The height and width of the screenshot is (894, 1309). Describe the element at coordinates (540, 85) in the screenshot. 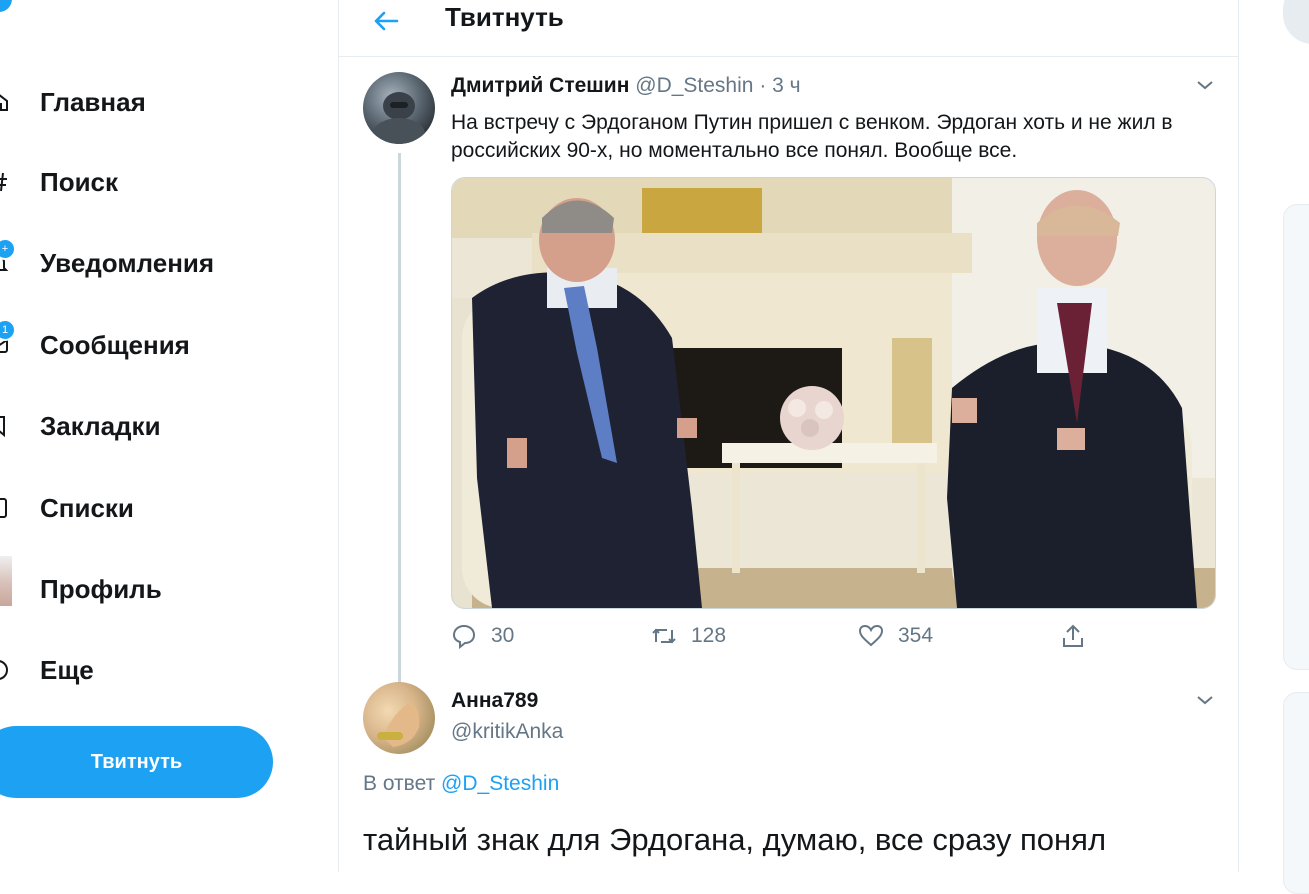

I see `author-name: Дмитрий Стешин` at that location.